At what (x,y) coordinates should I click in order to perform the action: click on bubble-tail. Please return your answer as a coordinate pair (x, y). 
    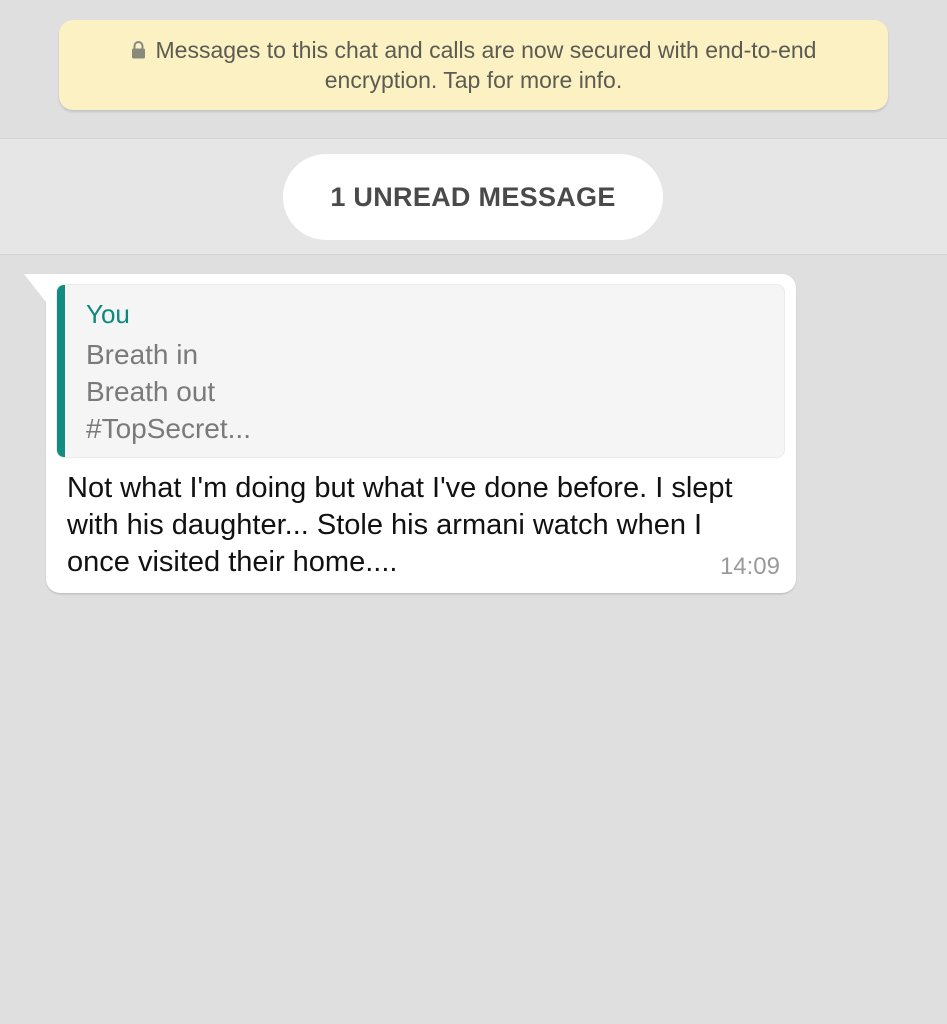
    Looking at the image, I should click on (35, 288).